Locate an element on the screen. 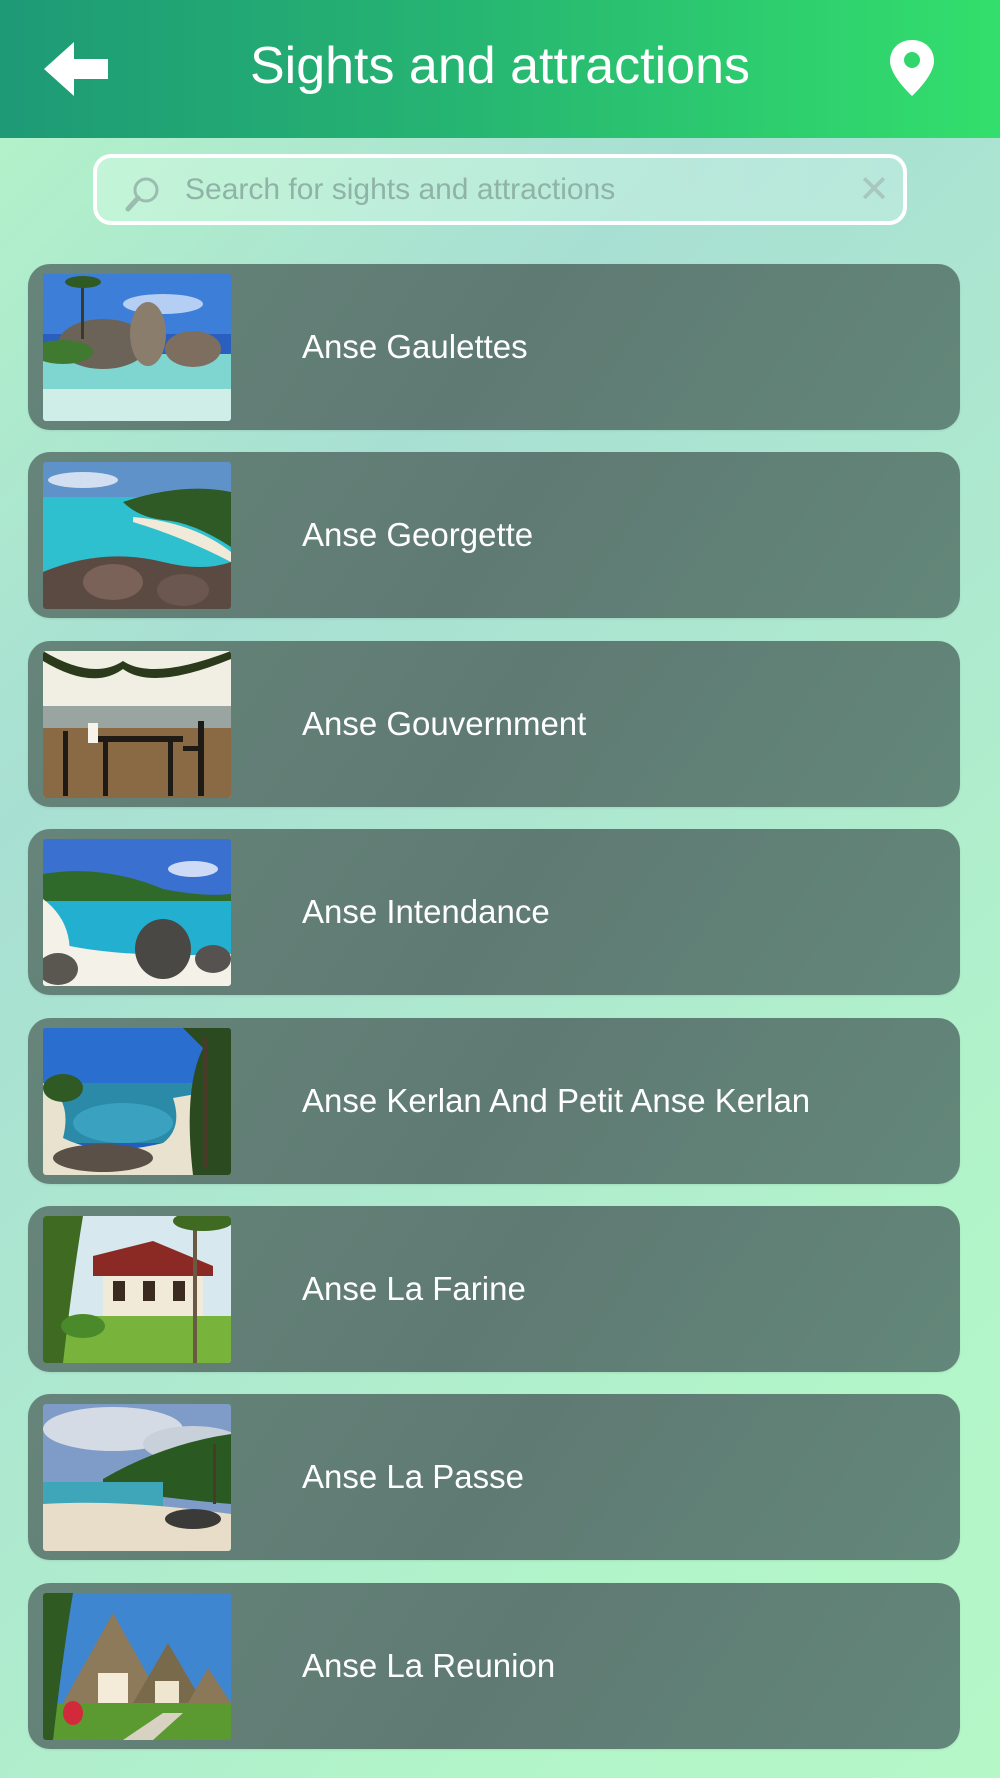 This screenshot has width=1000, height=1778. magnifier-icon is located at coordinates (142, 194).